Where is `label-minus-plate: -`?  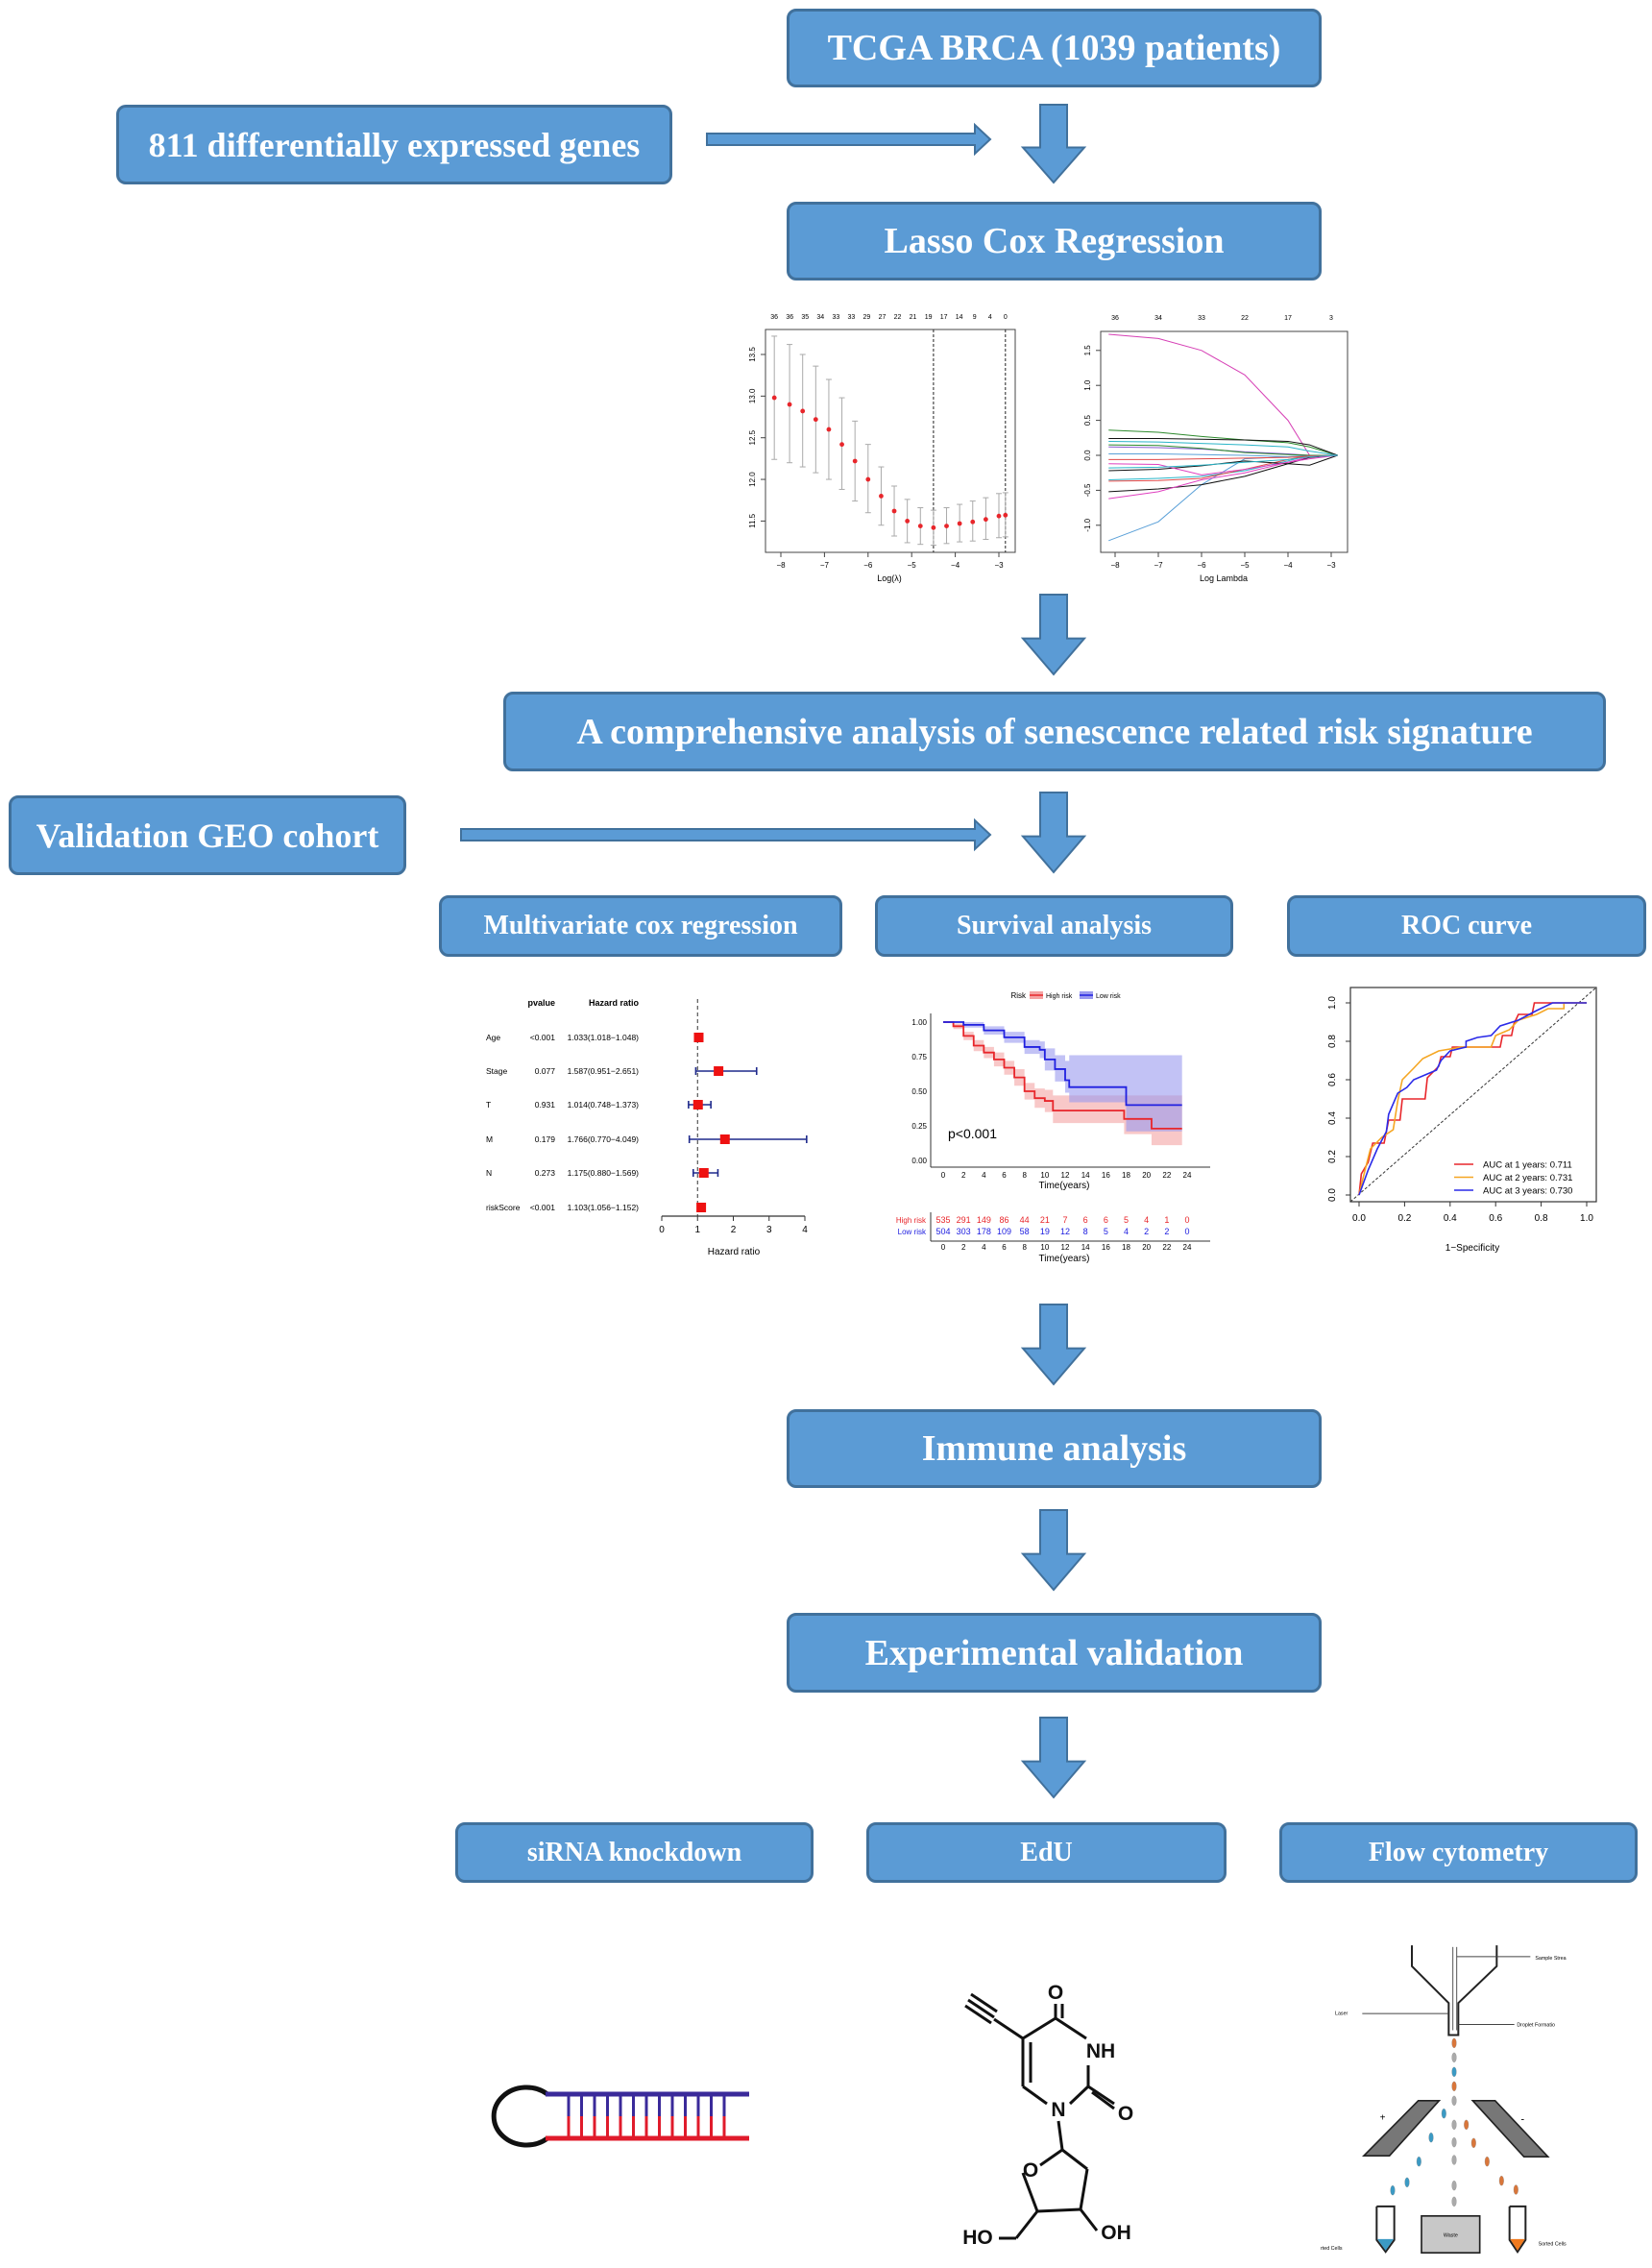 label-minus-plate: - is located at coordinates (1522, 2120).